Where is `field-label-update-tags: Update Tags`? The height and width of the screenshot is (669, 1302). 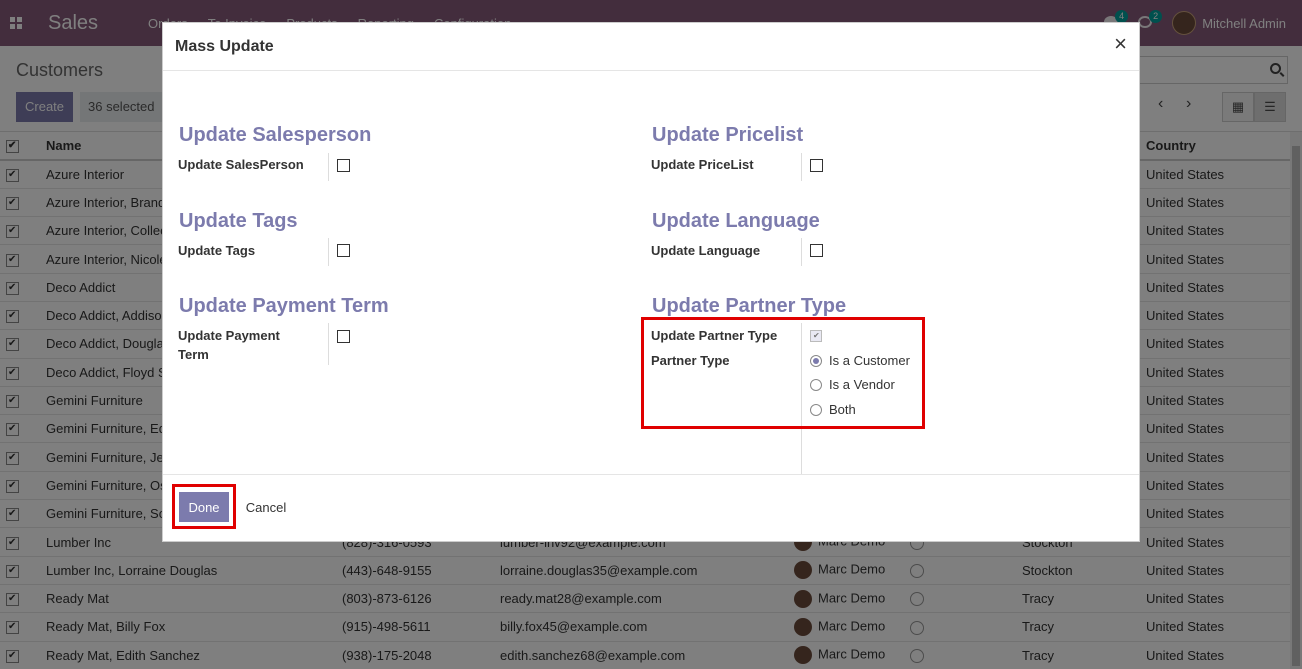
field-label-update-tags: Update Tags is located at coordinates (217, 250).